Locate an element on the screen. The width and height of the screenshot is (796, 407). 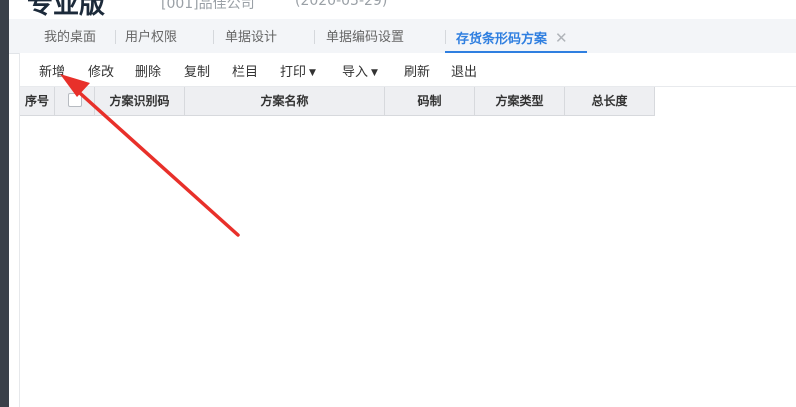
left-sidebar-strip is located at coordinates (4, 203).